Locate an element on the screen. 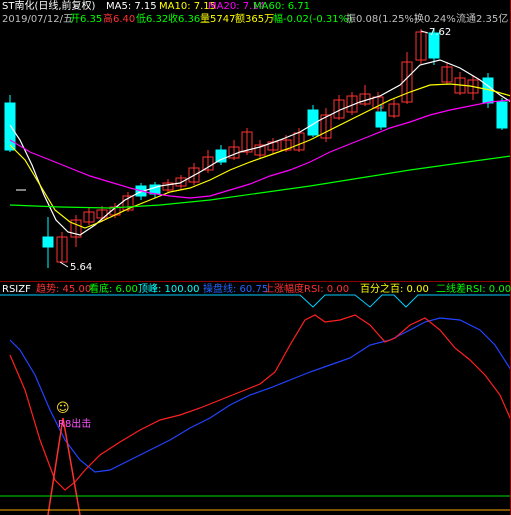 This screenshot has width=511, height=515. low-value: 低6.32 is located at coordinates (152, 19).